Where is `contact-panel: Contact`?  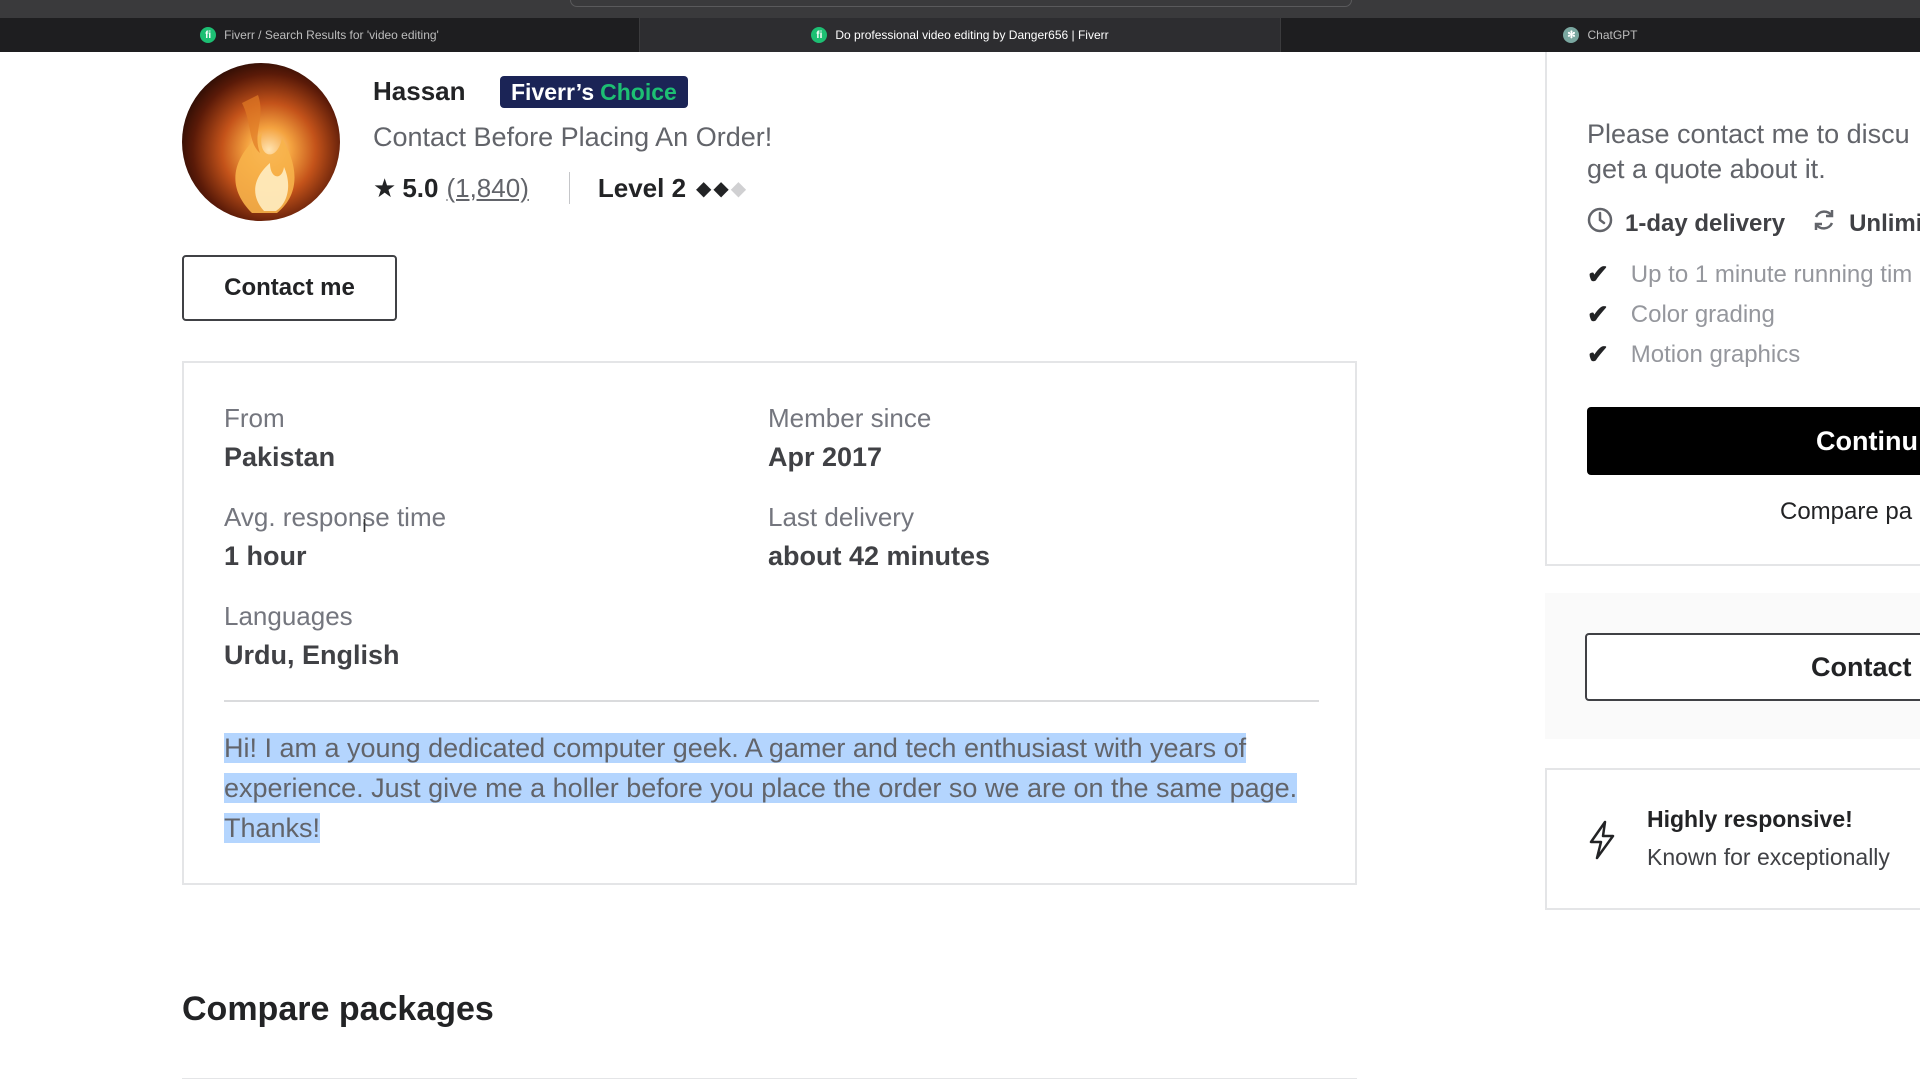 contact-panel: Contact is located at coordinates (1732, 666).